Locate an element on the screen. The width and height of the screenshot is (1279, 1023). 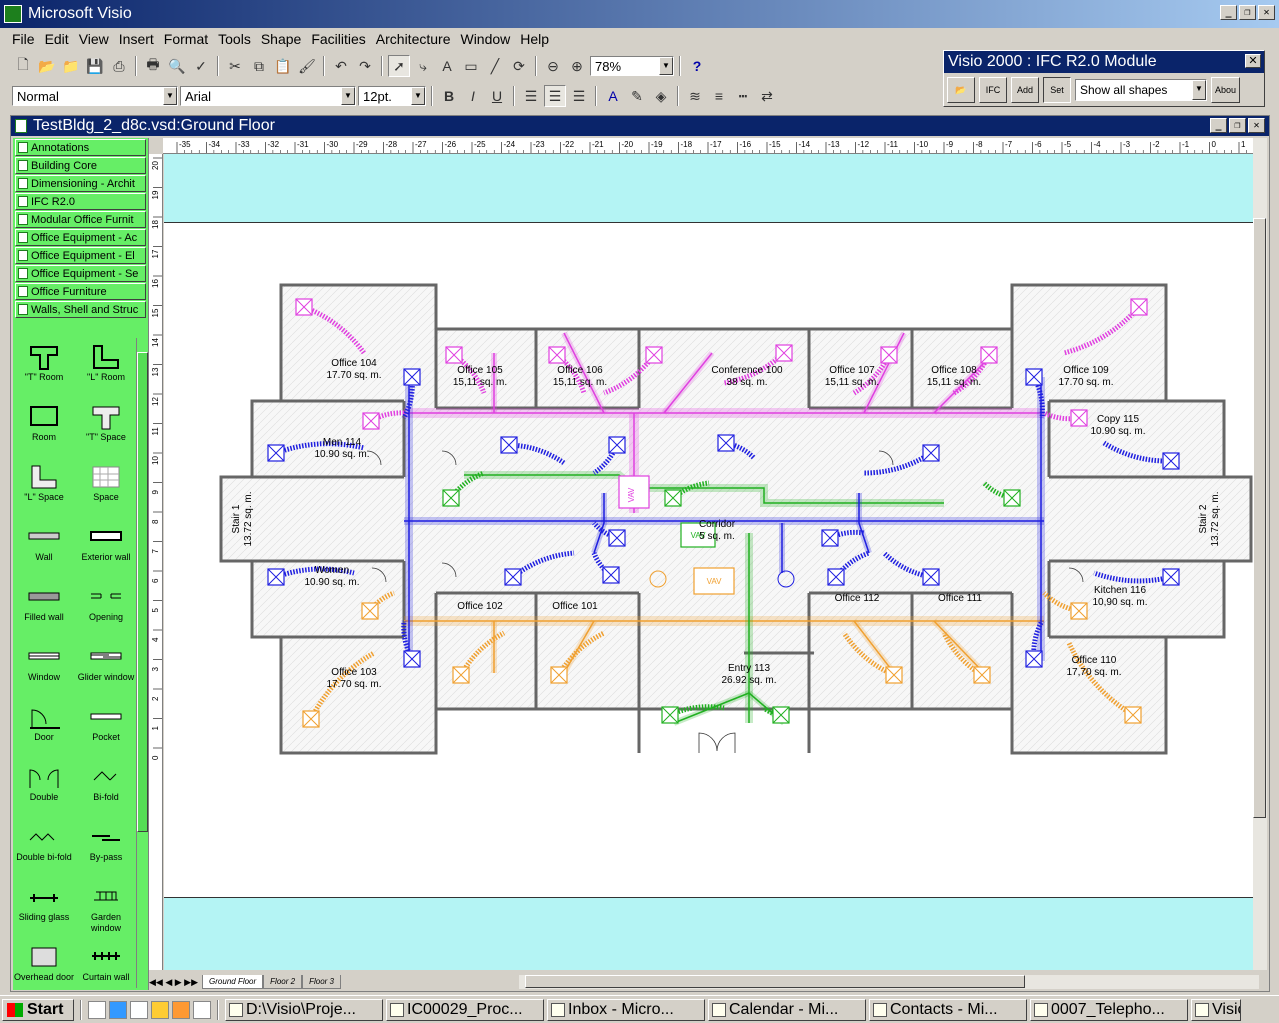
master-shape-16: Double bi-fold is located at coordinates (44, 848).